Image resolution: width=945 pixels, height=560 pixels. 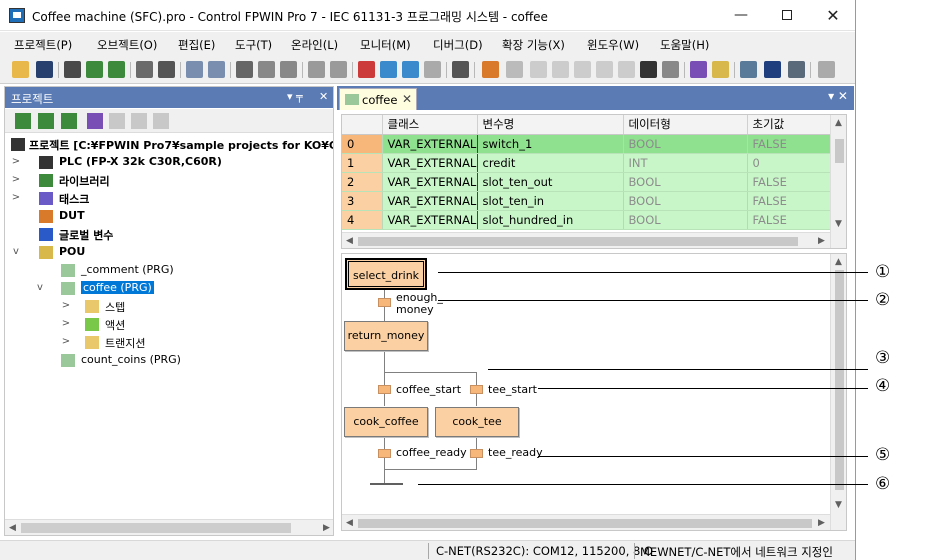 I want to click on tree-item-coffee-prg: v coffee (PRG), so click(x=161, y=288).